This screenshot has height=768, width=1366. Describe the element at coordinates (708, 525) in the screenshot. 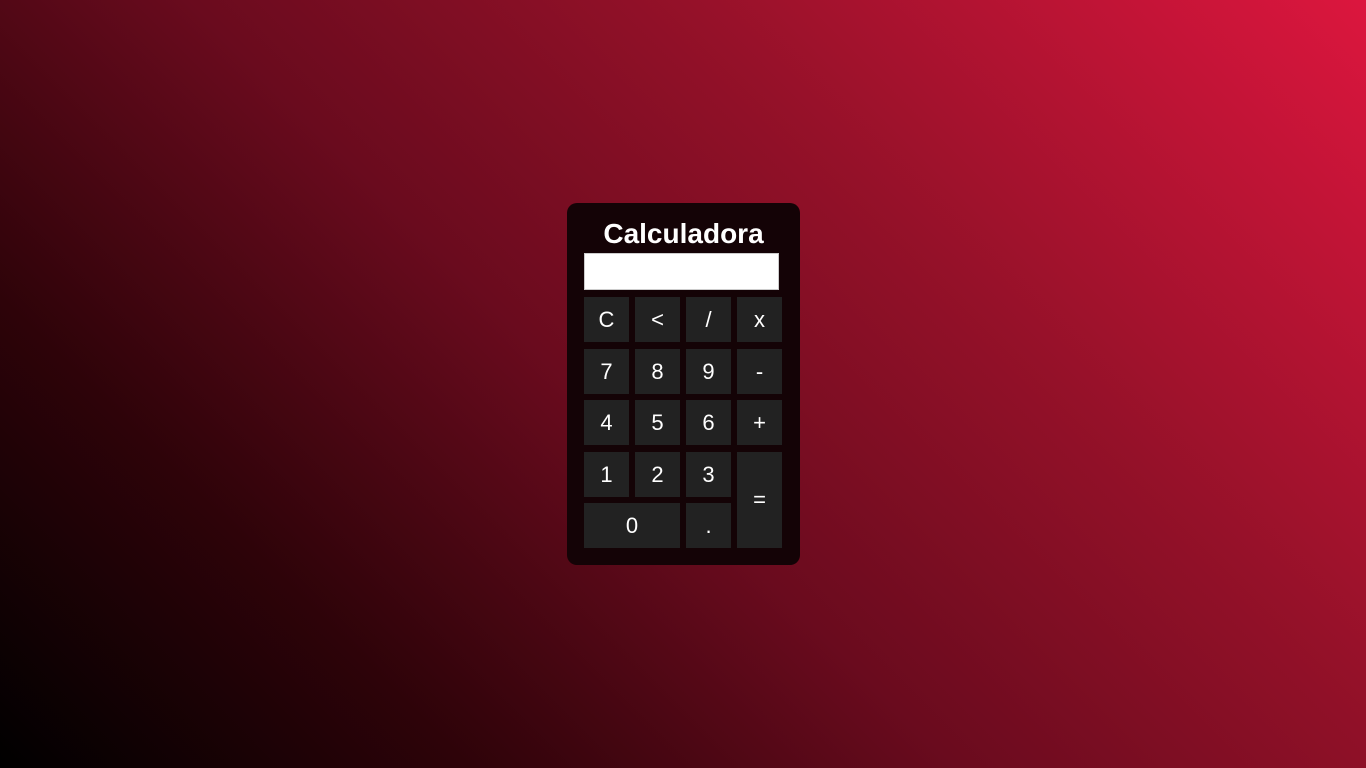

I see `decimal-button: .` at that location.